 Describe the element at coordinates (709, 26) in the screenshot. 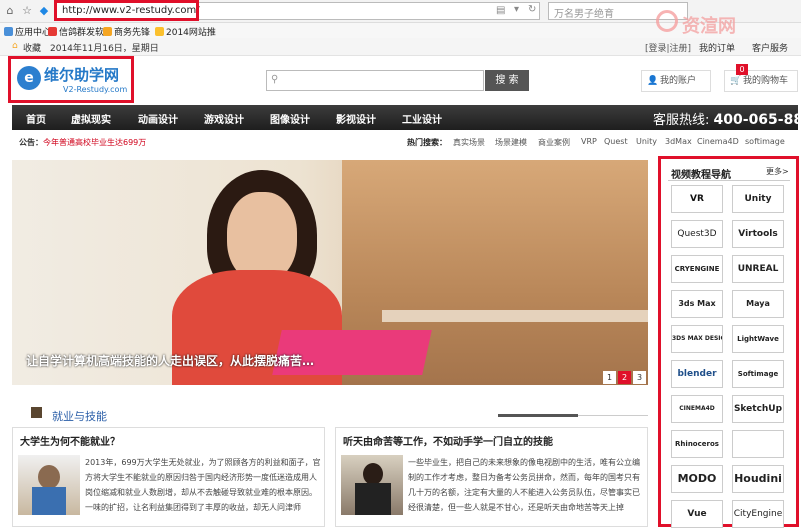

I see `watermark-text: 资渲网` at that location.